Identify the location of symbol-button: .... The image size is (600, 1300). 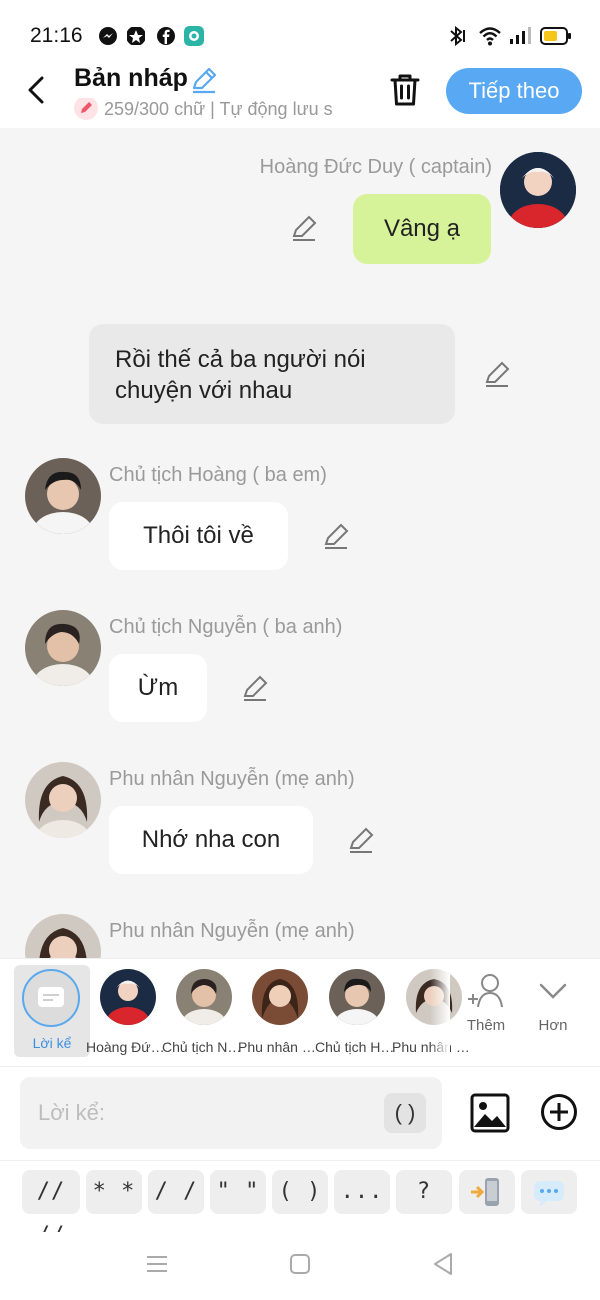
(362, 1192).